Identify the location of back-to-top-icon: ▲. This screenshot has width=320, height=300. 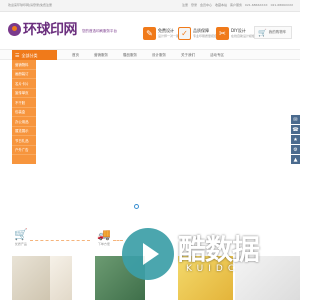
(295, 159).